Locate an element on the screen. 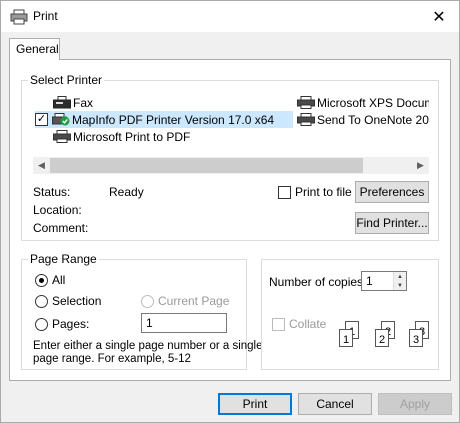  printer-name: Microsoft Print to PDF is located at coordinates (132, 136).